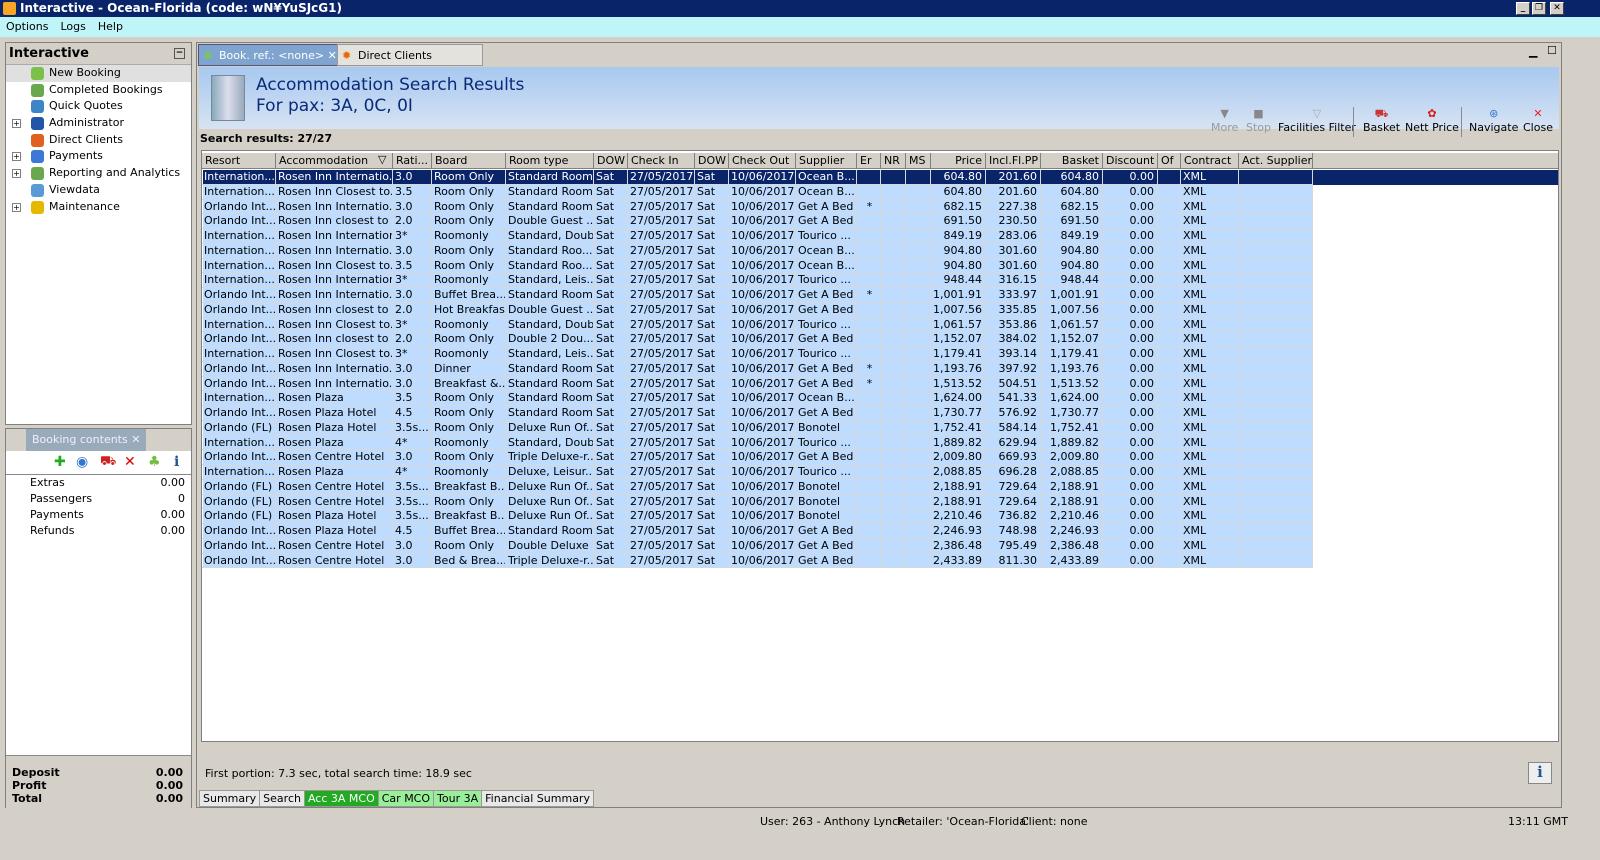 Image resolution: width=1600 pixels, height=860 pixels. I want to click on sidebar-item-maintenance: + Maintenance, so click(98, 207).